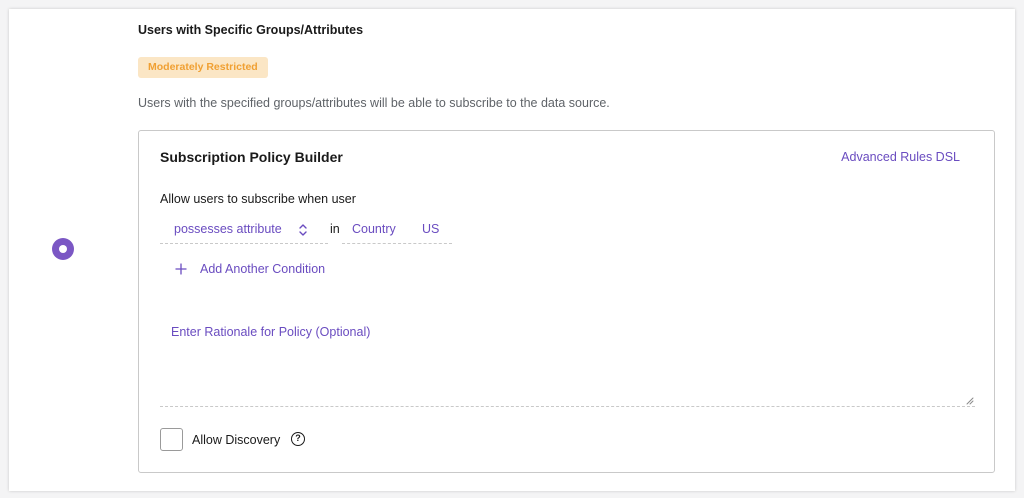 The width and height of the screenshot is (1024, 498). Describe the element at coordinates (303, 230) in the screenshot. I see `updown-chevron-icon` at that location.